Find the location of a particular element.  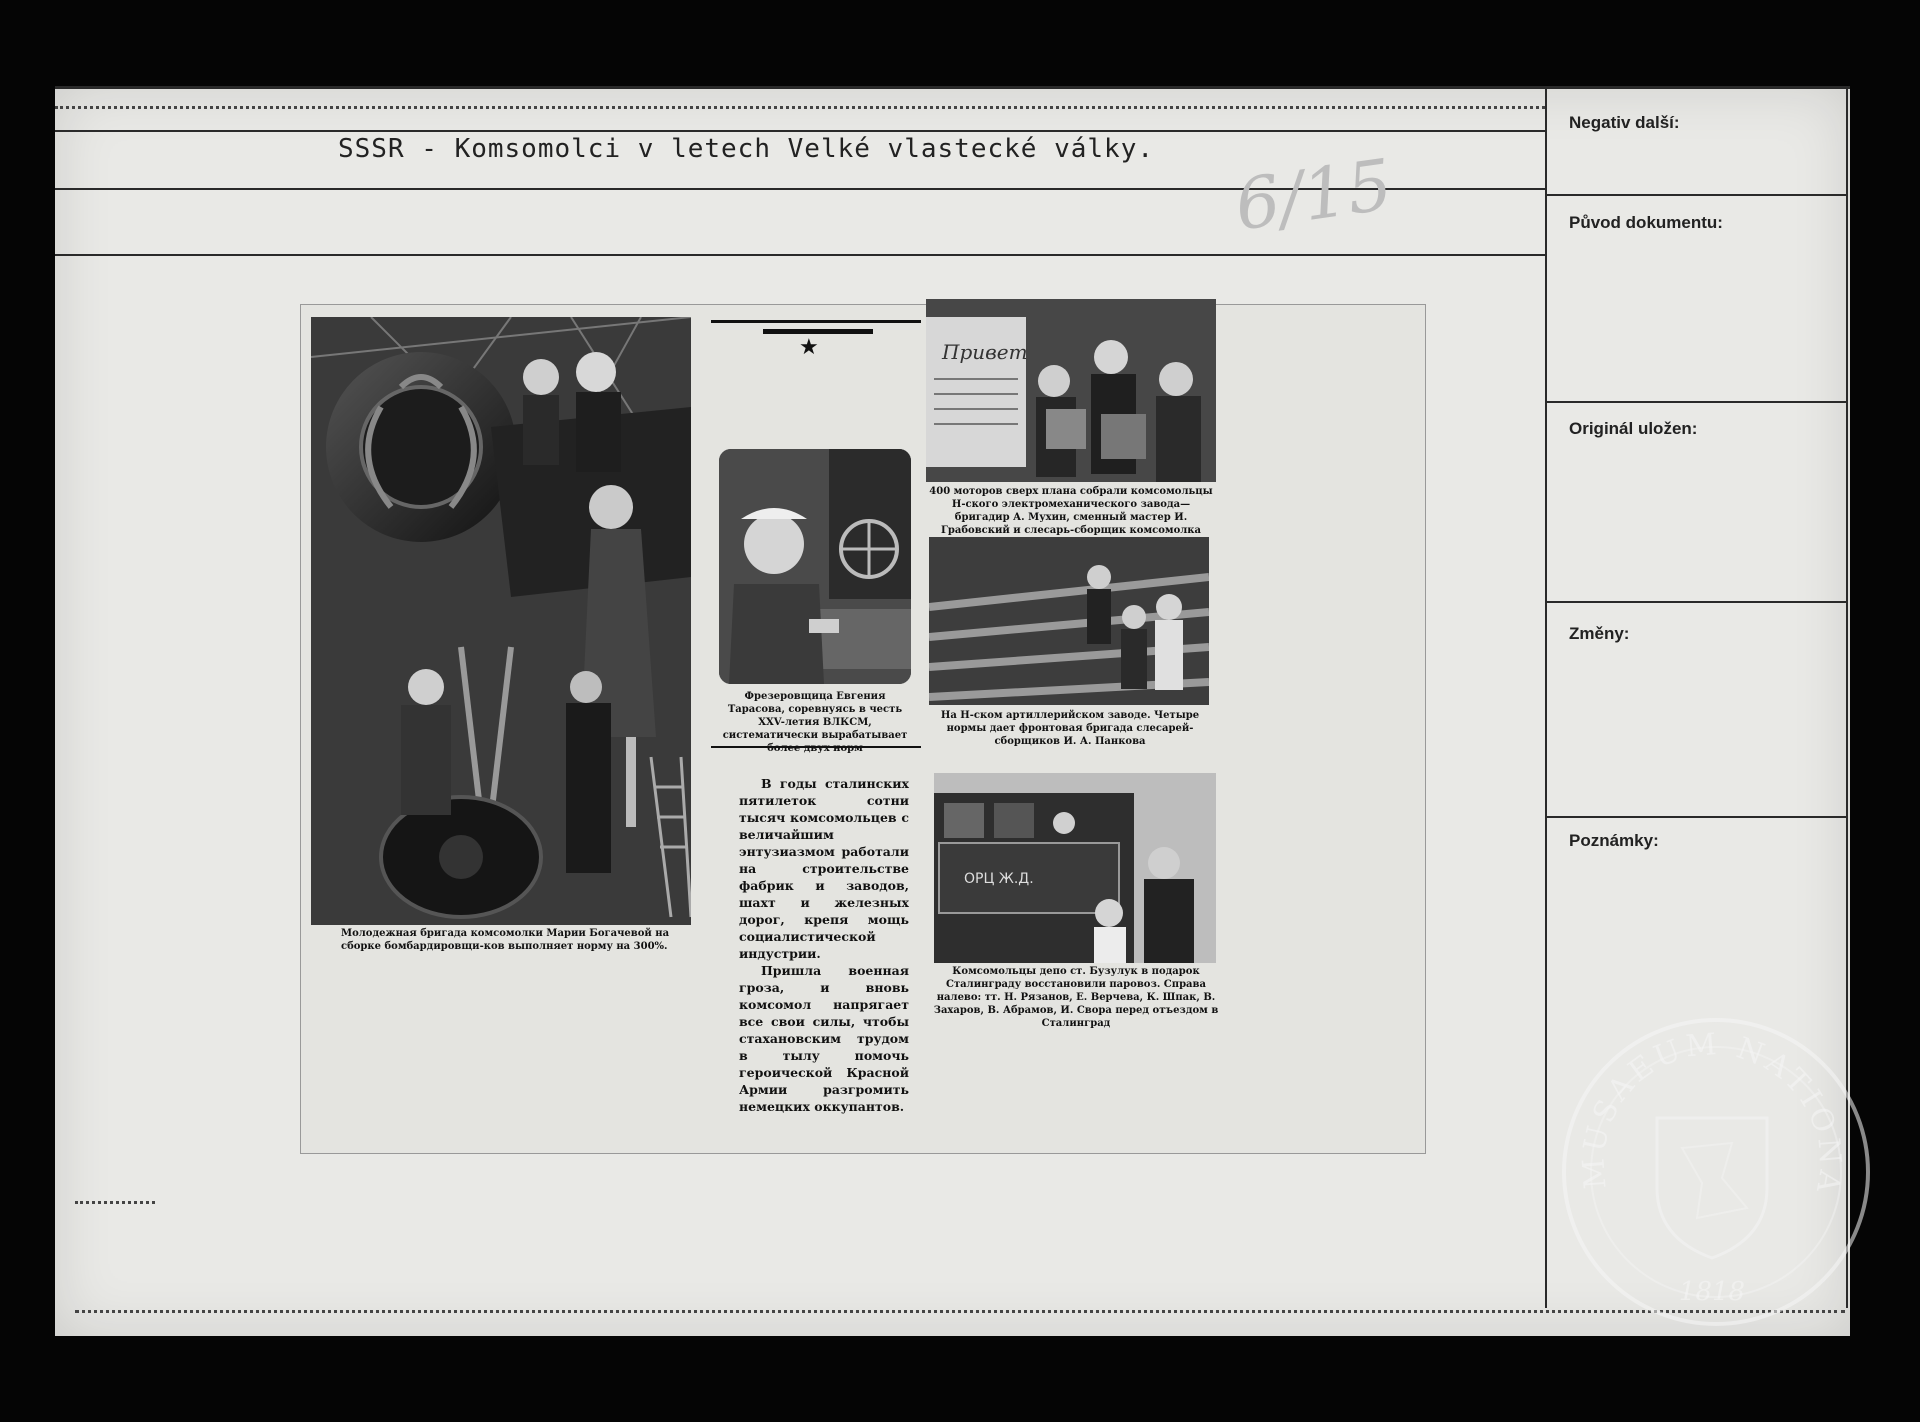

photo-artillery-plant is located at coordinates (1069, 621).